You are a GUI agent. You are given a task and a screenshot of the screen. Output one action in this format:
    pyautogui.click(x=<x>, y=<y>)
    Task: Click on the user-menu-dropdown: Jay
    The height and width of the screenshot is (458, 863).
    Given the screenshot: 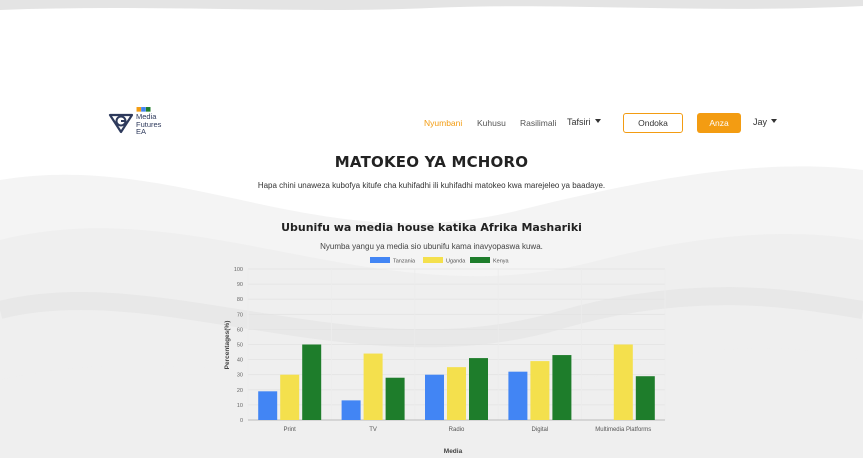 What is the action you would take?
    pyautogui.click(x=765, y=122)
    